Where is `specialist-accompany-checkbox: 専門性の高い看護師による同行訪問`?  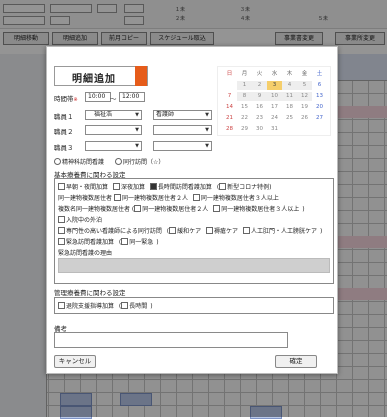
specialist-accompany-checkbox: 専門性の高い看護師による同行訪問 is located at coordinates (110, 231).